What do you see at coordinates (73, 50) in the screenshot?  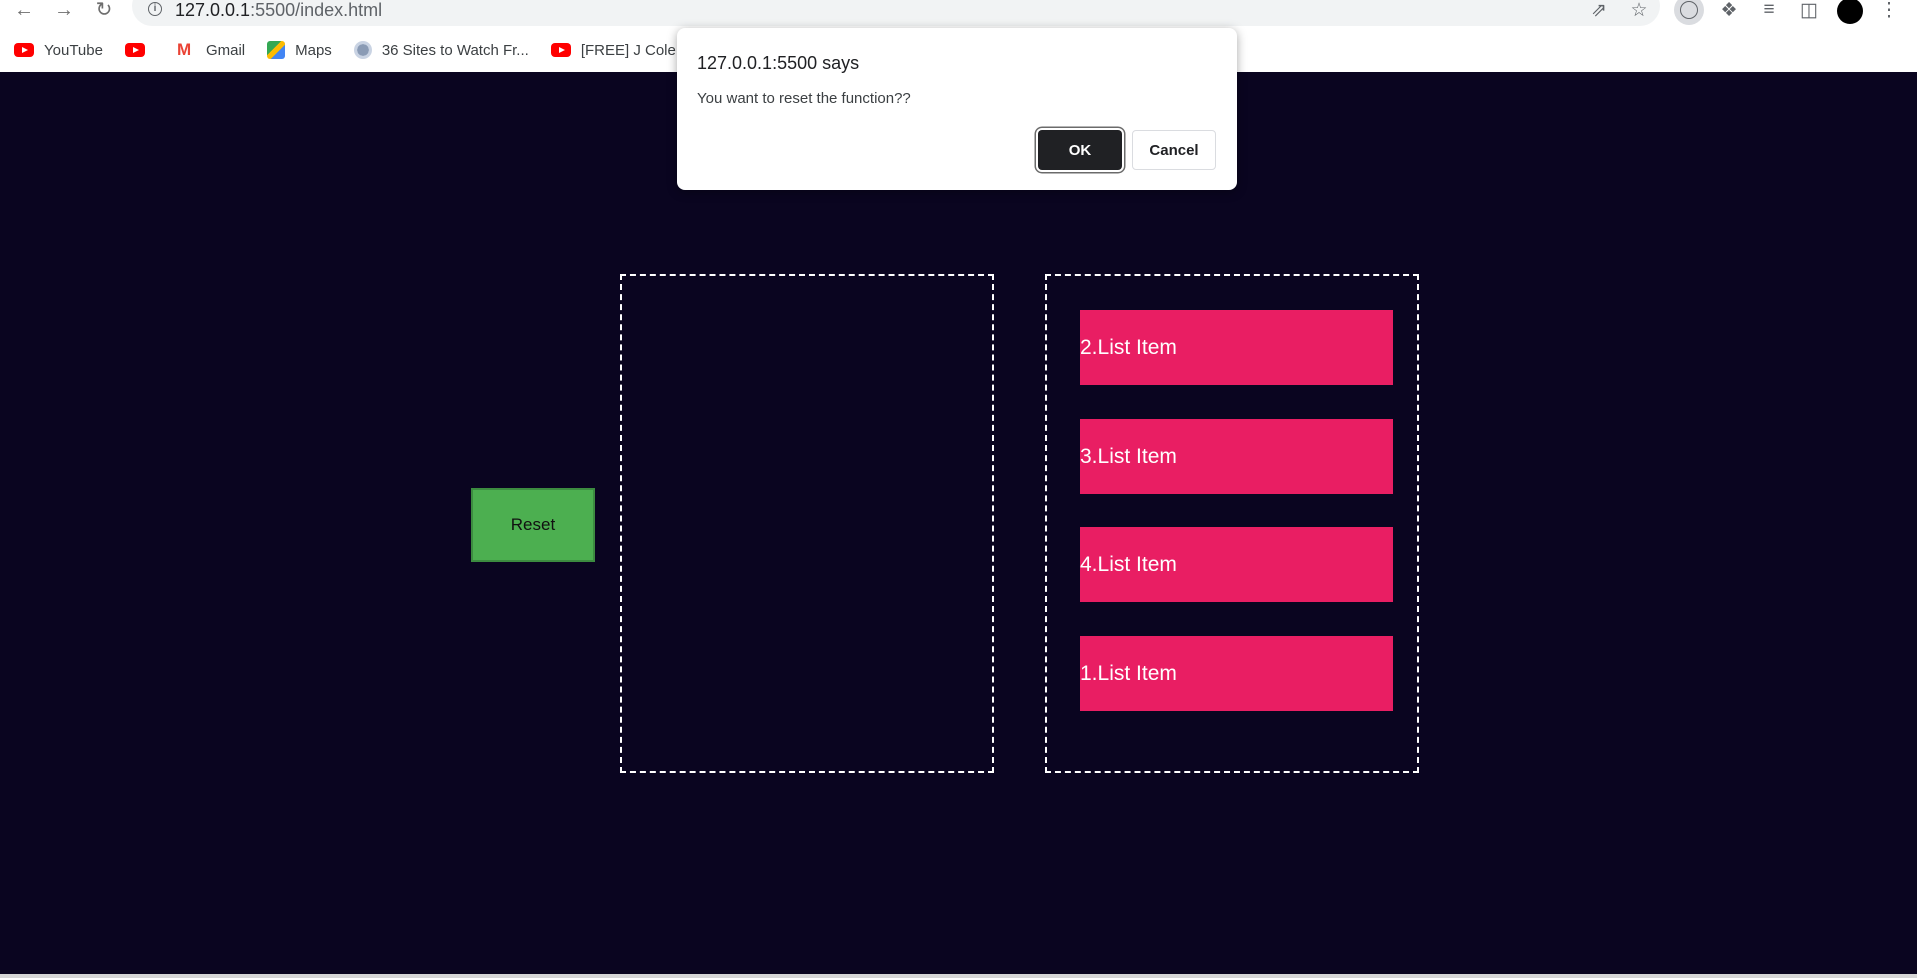 I see `bookmark-label: YouTube` at bounding box center [73, 50].